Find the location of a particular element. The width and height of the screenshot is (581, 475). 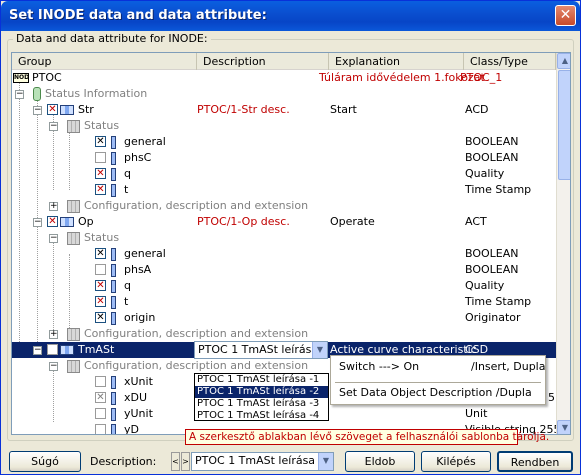

row-name: yUnit is located at coordinates (138, 413).